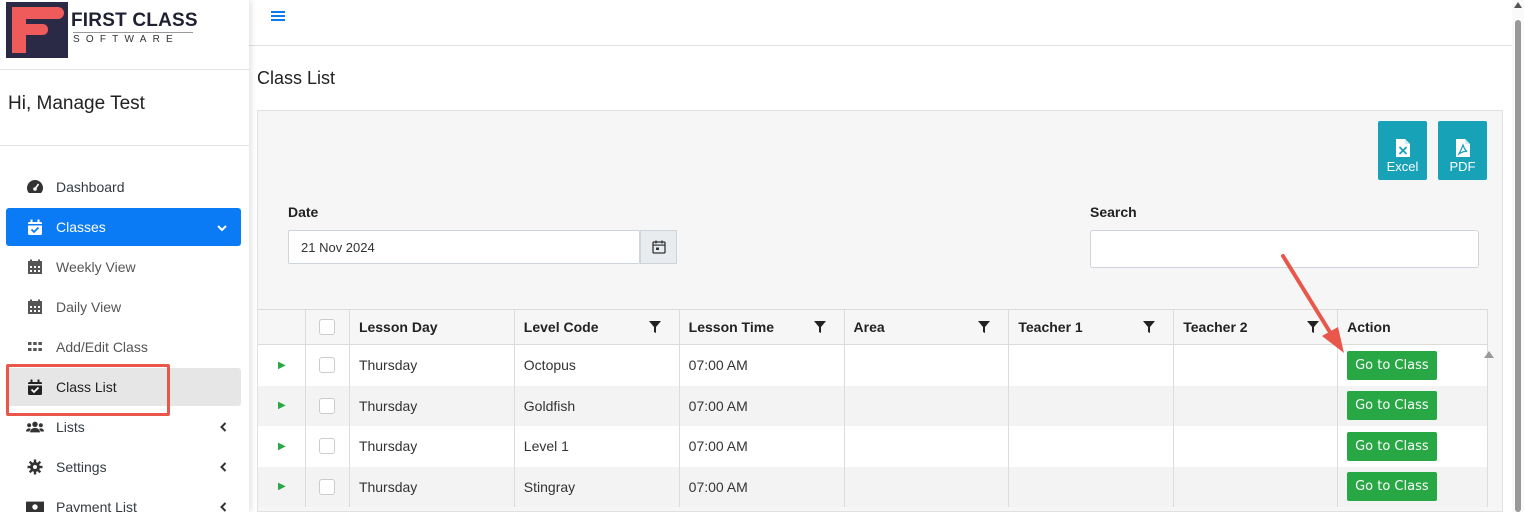 The width and height of the screenshot is (1524, 512). I want to click on lesson-day-cell: Thursday, so click(432, 365).